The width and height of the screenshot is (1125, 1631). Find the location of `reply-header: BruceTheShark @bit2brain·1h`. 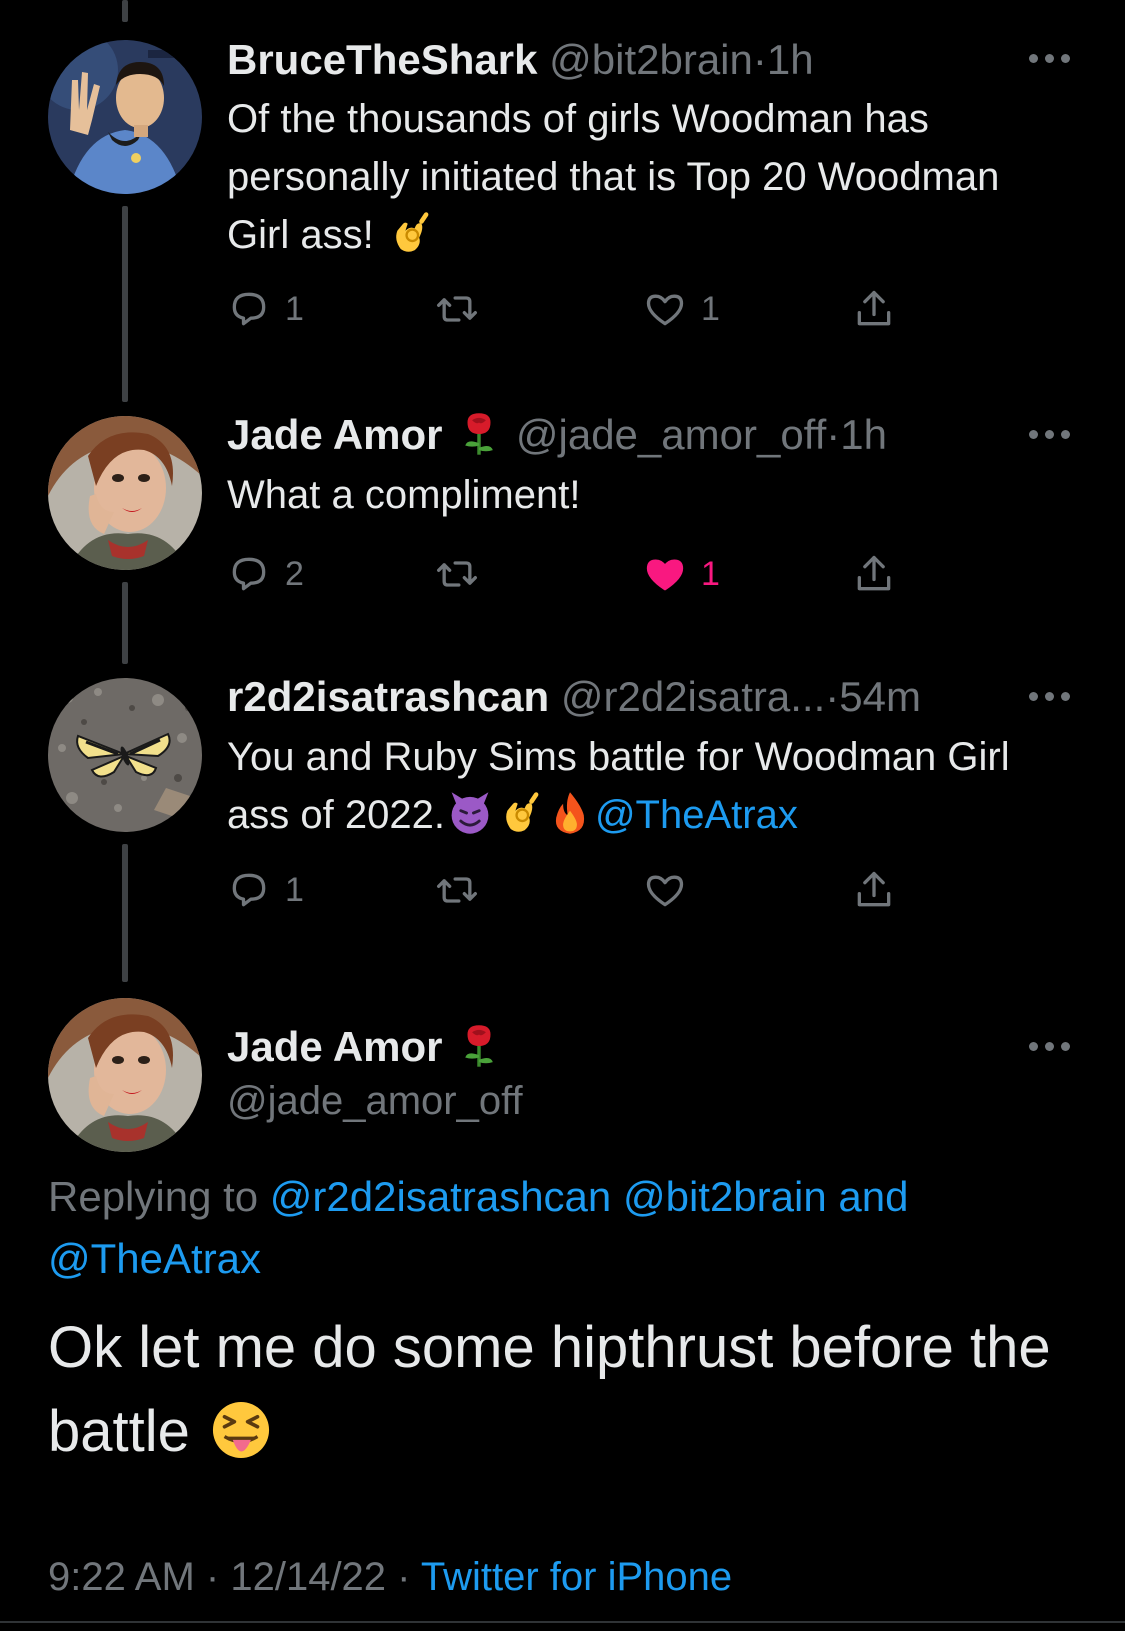

reply-header: BruceTheShark @bit2brain·1h is located at coordinates (520, 60).